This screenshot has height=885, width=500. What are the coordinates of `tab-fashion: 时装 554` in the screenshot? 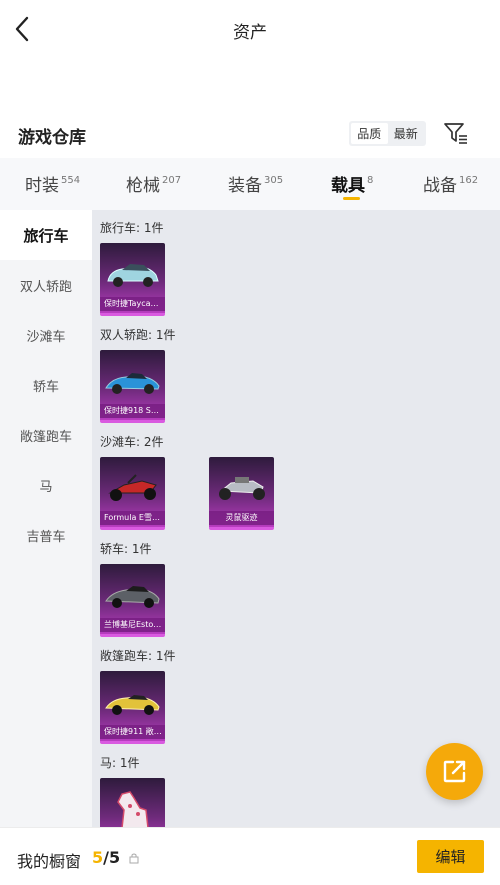 It's located at (52, 183).